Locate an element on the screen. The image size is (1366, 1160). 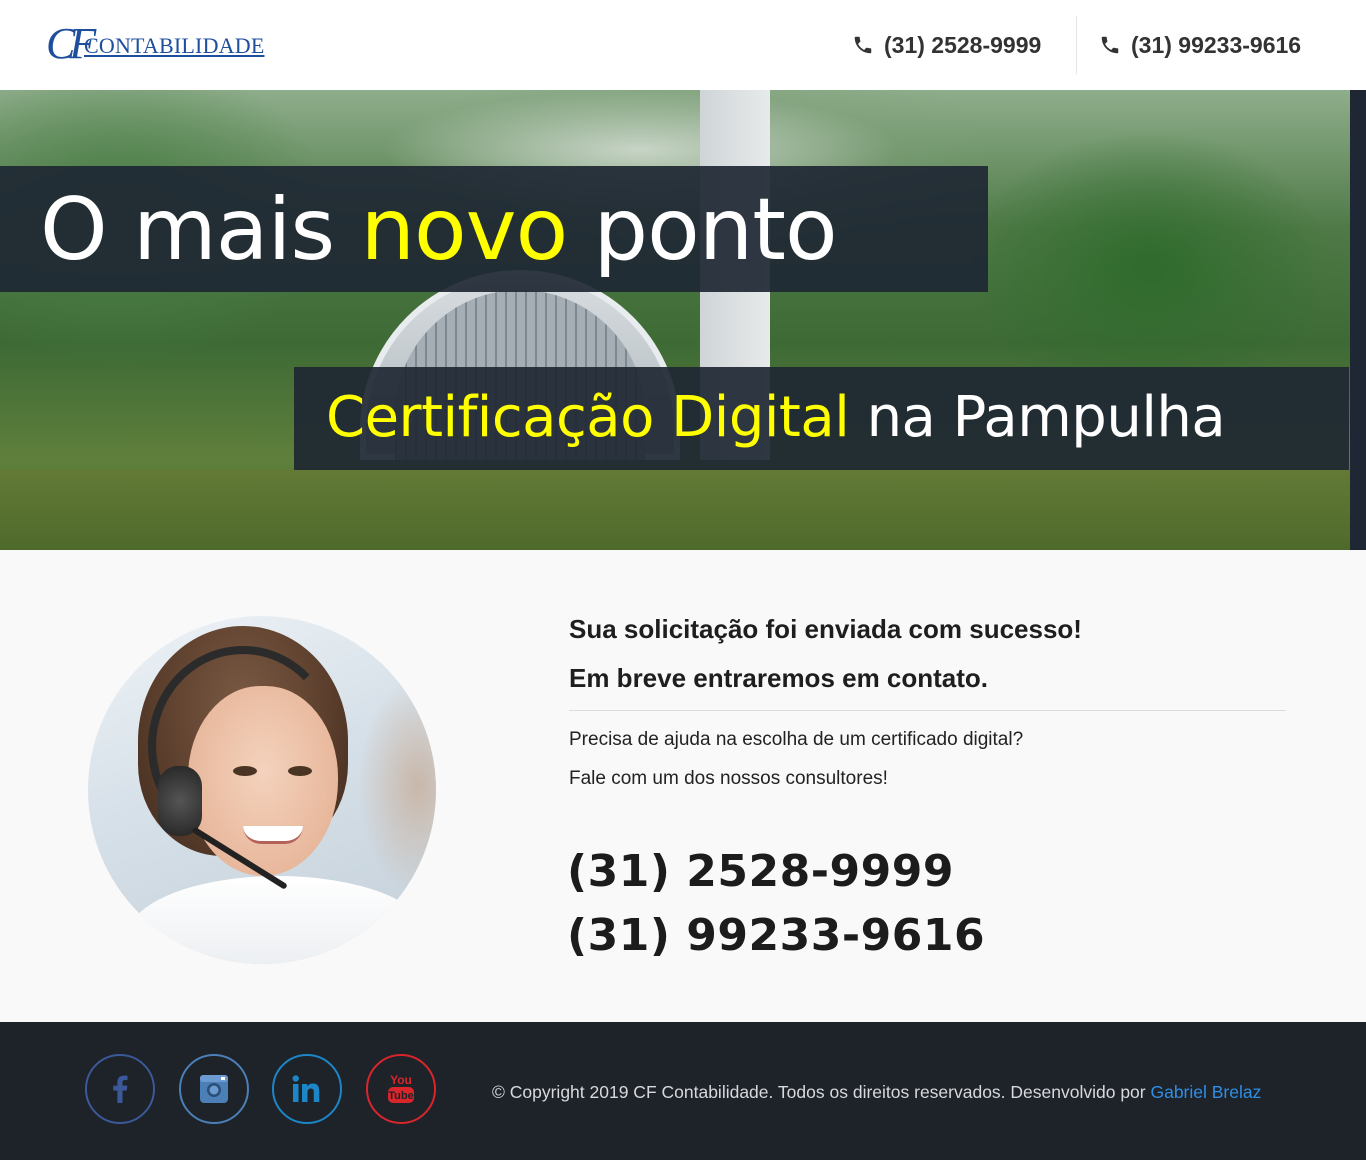
instagram-link is located at coordinates (214, 1089).